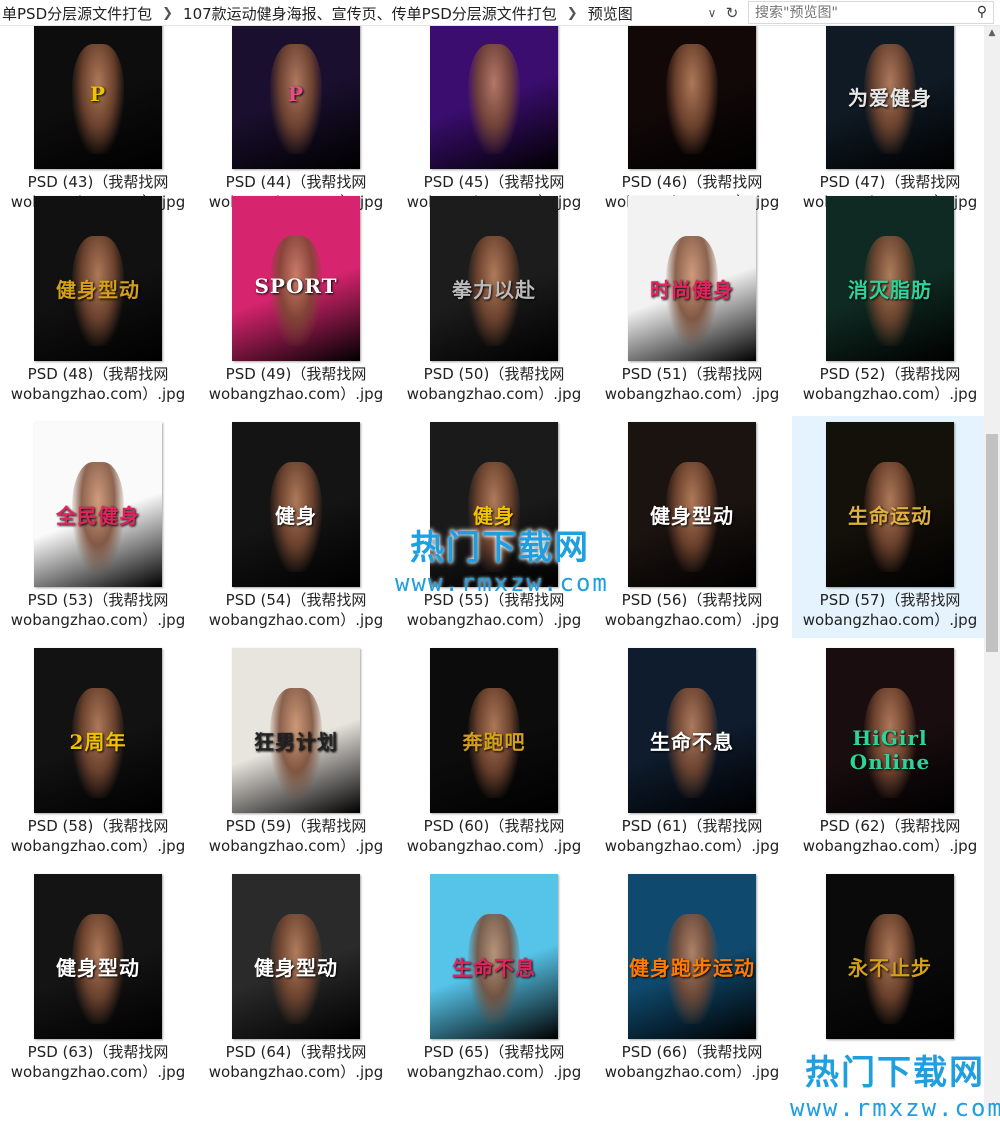 The height and width of the screenshot is (1122, 1000). What do you see at coordinates (296, 374) in the screenshot?
I see `file-name-line-1: PSD (49)（我帮找网` at bounding box center [296, 374].